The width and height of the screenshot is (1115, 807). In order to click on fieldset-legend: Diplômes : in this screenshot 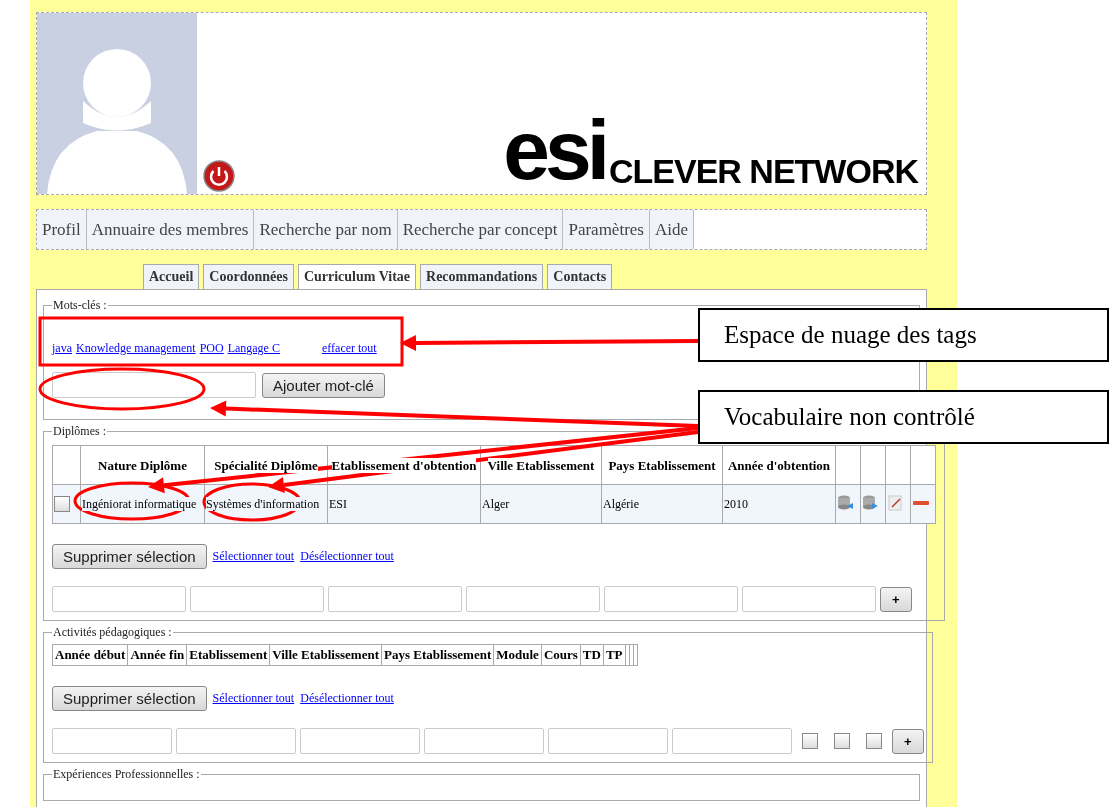, I will do `click(79, 431)`.